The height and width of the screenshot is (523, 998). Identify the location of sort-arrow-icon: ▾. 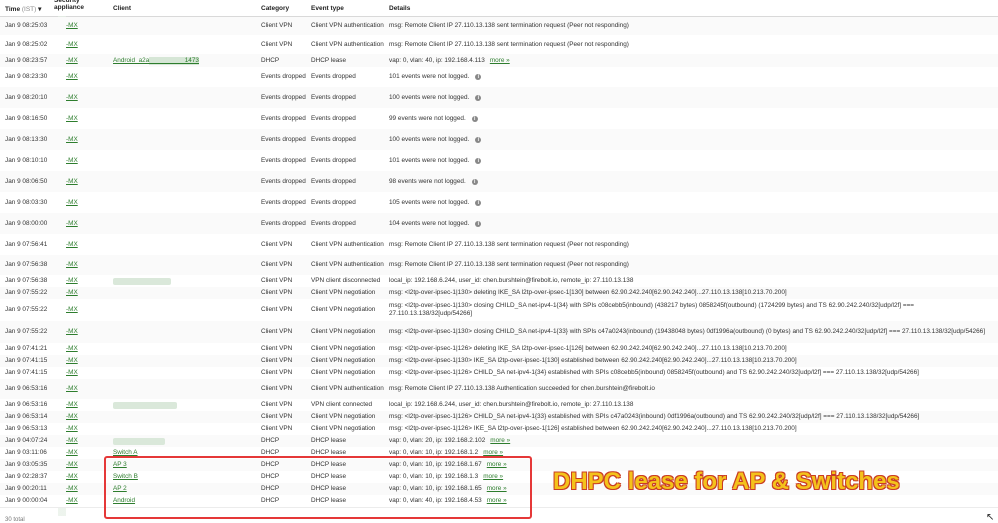
(39, 9).